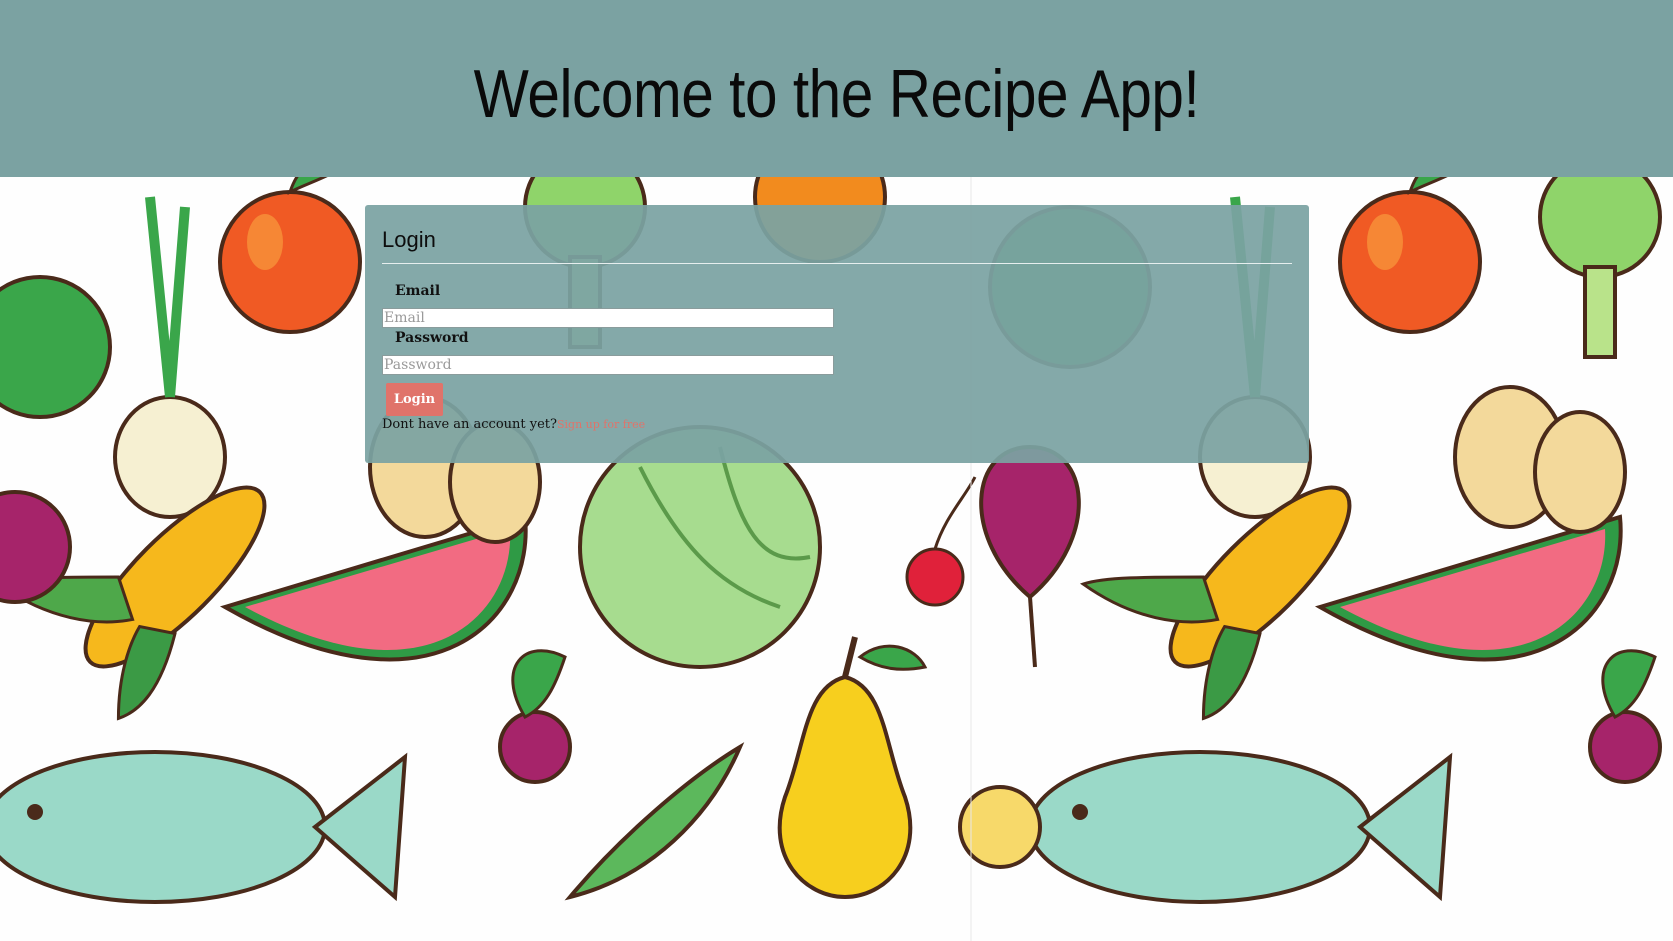 This screenshot has height=941, width=1673. Describe the element at coordinates (836, 94) in the screenshot. I see `page-title: Welcome to the Recipe App!` at that location.